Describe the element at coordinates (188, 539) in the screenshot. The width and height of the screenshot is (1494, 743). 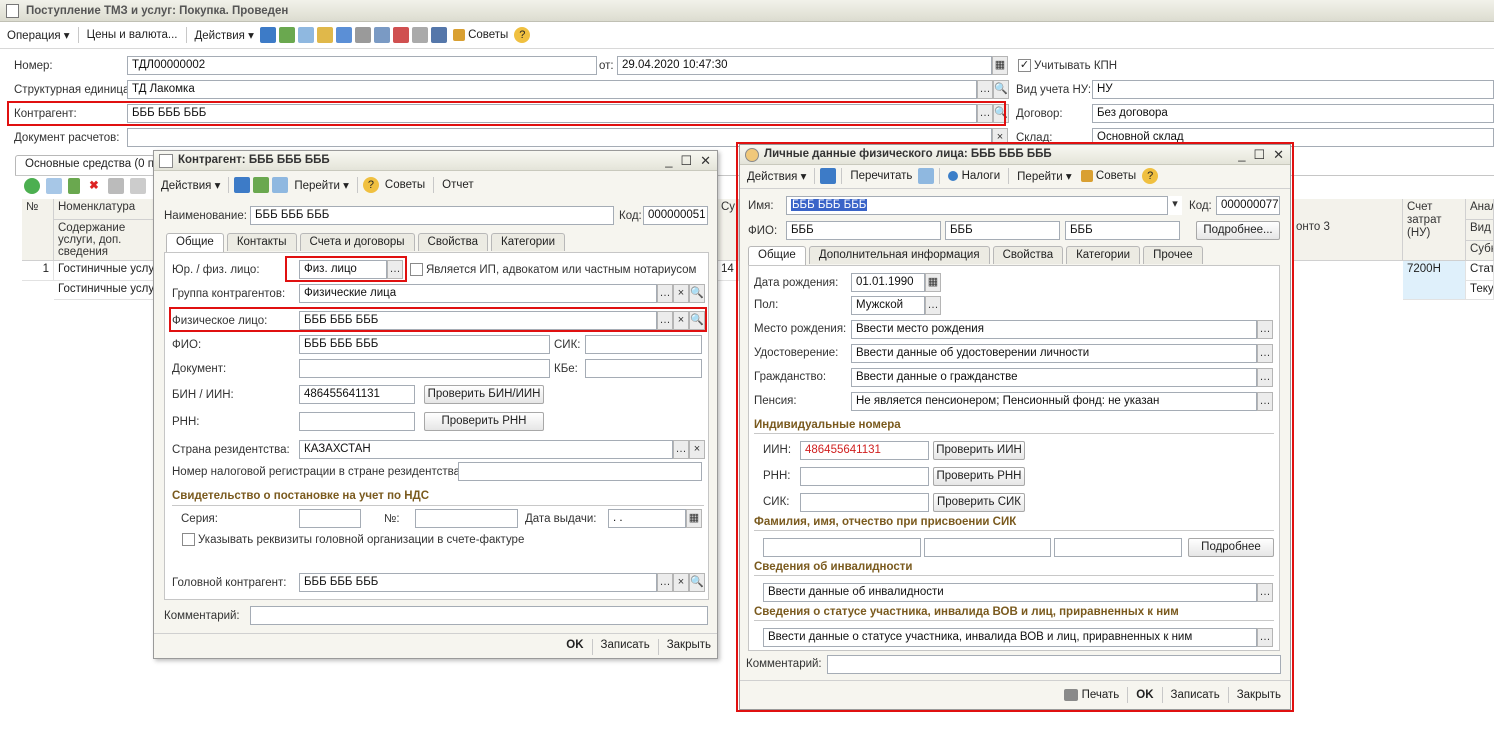
I see `cp-head-org-checkbox` at that location.